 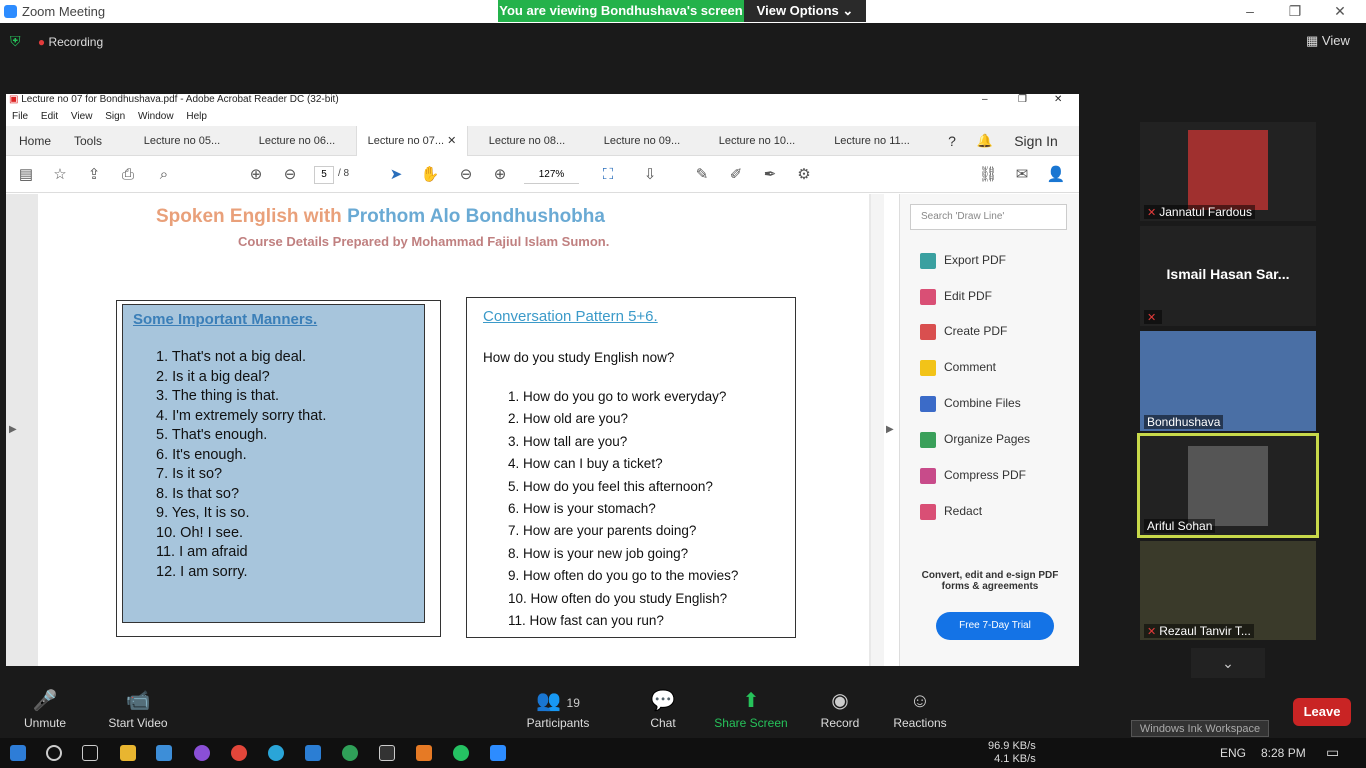 What do you see at coordinates (877, 430) in the screenshot?
I see `vertical-scrollbar` at bounding box center [877, 430].